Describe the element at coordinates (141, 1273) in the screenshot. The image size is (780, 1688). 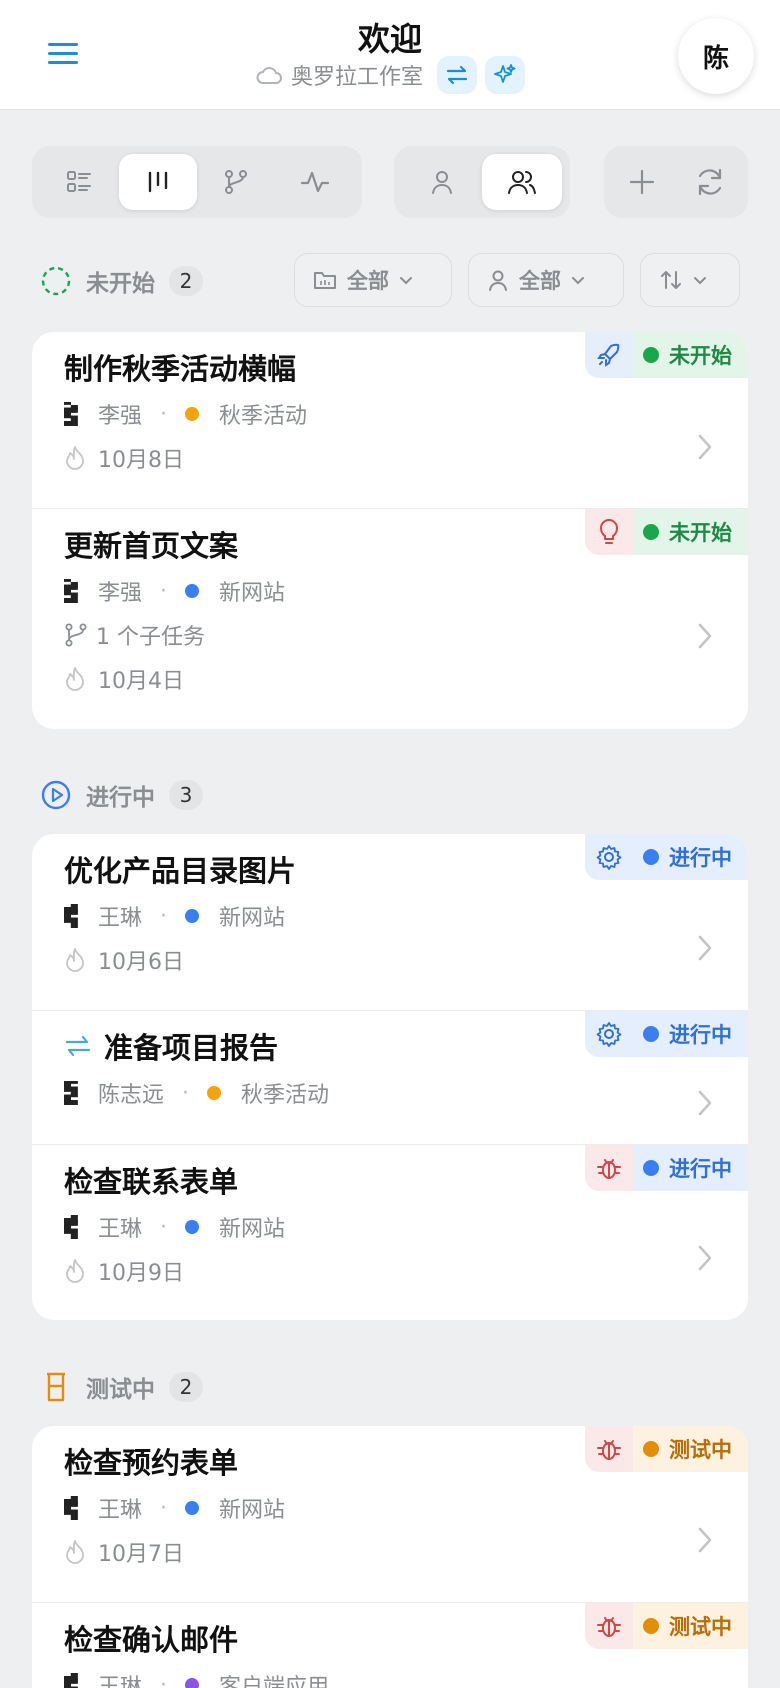
I see `task-due-date: 10月9日` at that location.